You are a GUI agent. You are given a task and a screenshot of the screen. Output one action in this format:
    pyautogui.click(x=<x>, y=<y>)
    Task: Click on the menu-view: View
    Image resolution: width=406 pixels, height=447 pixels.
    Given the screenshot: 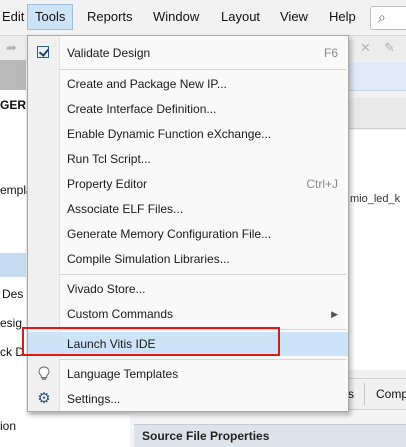 What is the action you would take?
    pyautogui.click(x=294, y=17)
    